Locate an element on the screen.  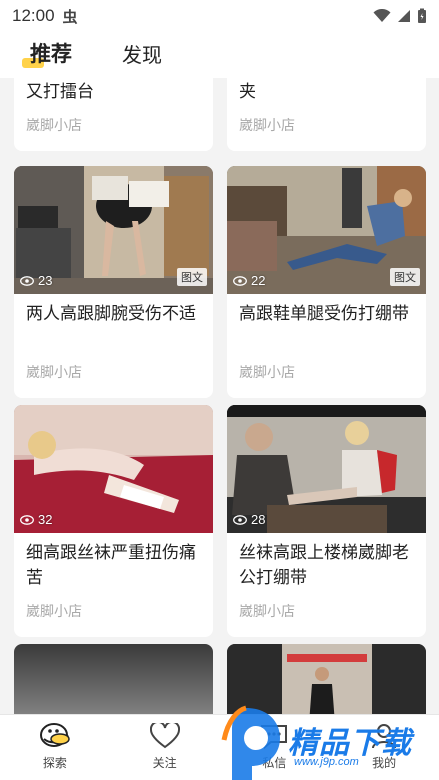
status-icons is located at coordinates (400, 16).